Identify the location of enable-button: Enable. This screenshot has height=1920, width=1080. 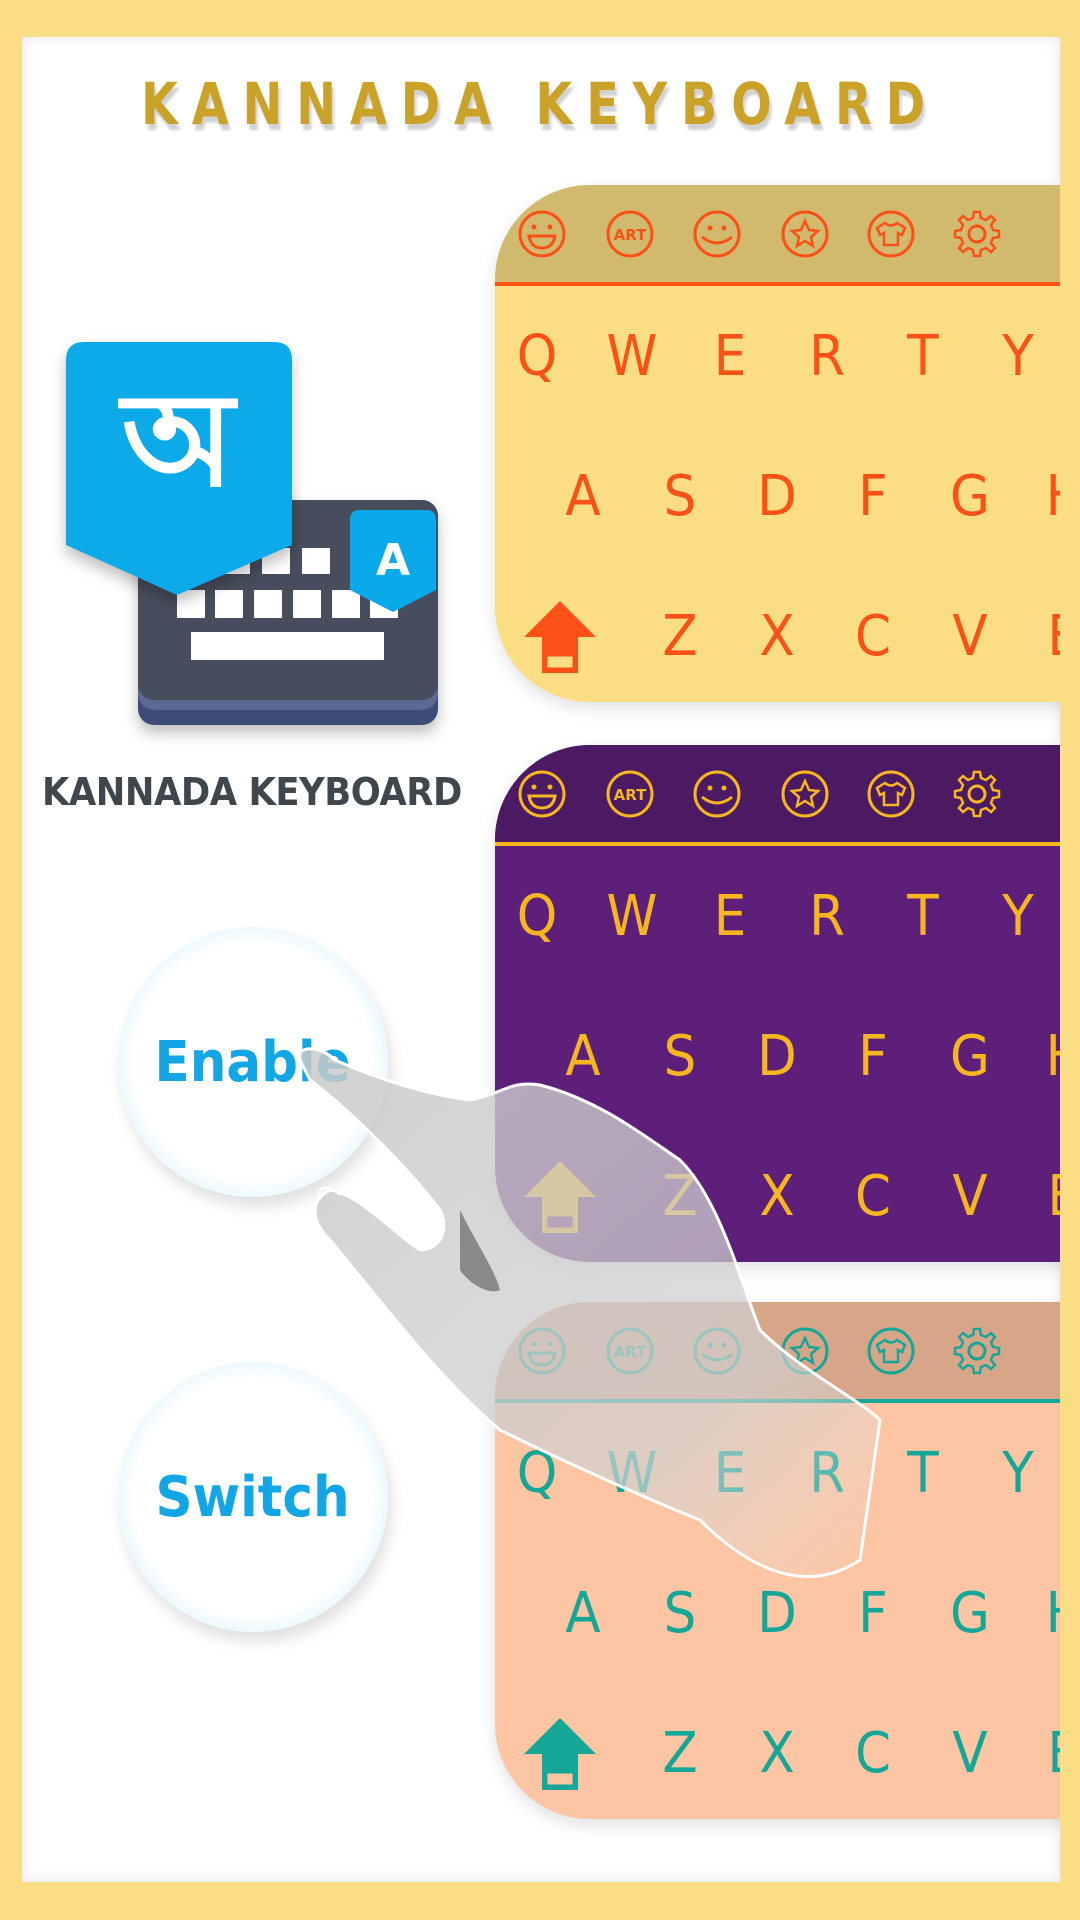
(253, 1062).